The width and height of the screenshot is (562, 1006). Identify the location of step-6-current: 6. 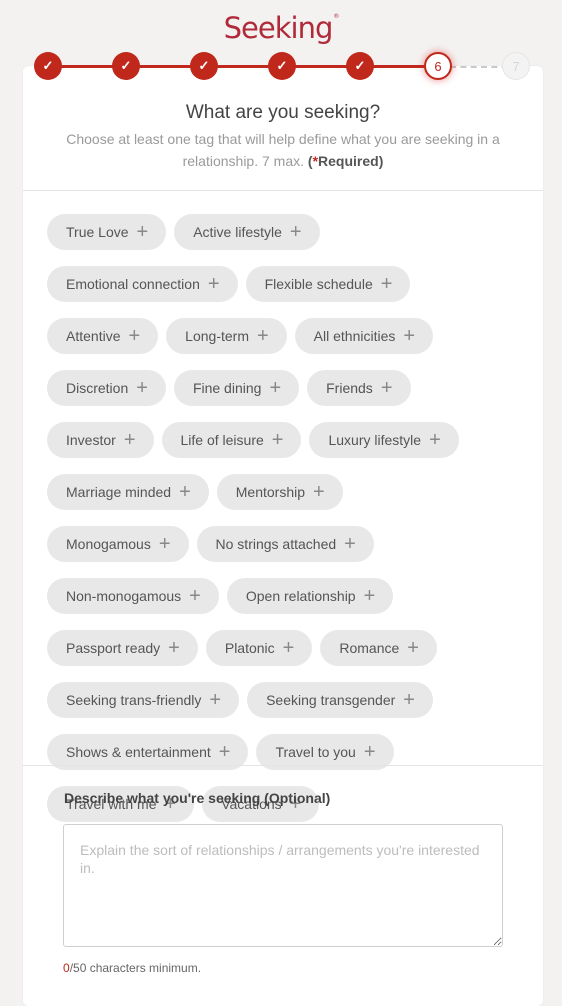
(438, 66).